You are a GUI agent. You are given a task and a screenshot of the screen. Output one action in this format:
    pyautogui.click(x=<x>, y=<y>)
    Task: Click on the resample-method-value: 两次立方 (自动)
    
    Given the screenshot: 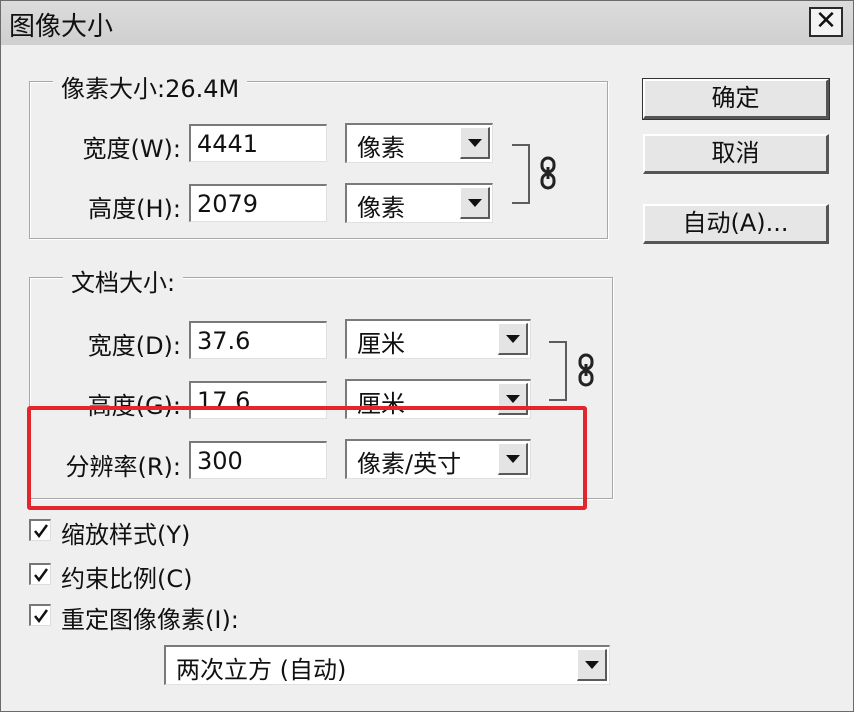 What is the action you would take?
    pyautogui.click(x=261, y=670)
    